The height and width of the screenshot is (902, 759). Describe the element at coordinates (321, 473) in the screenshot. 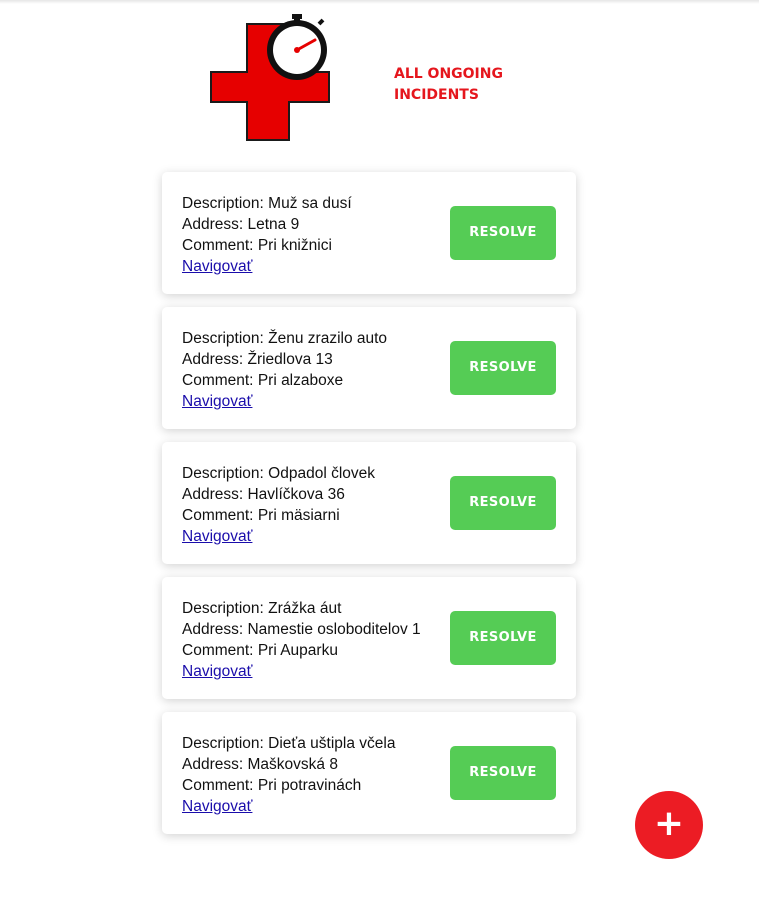

I see `description-value: Odpadol človek` at that location.